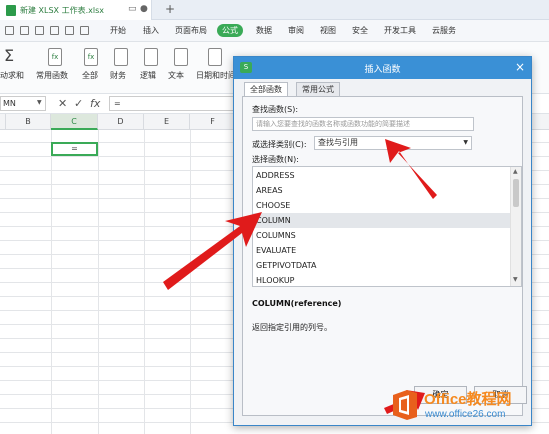 Image resolution: width=549 pixels, height=434 pixels. I want to click on scroll-up-icon: ▲, so click(515, 171).